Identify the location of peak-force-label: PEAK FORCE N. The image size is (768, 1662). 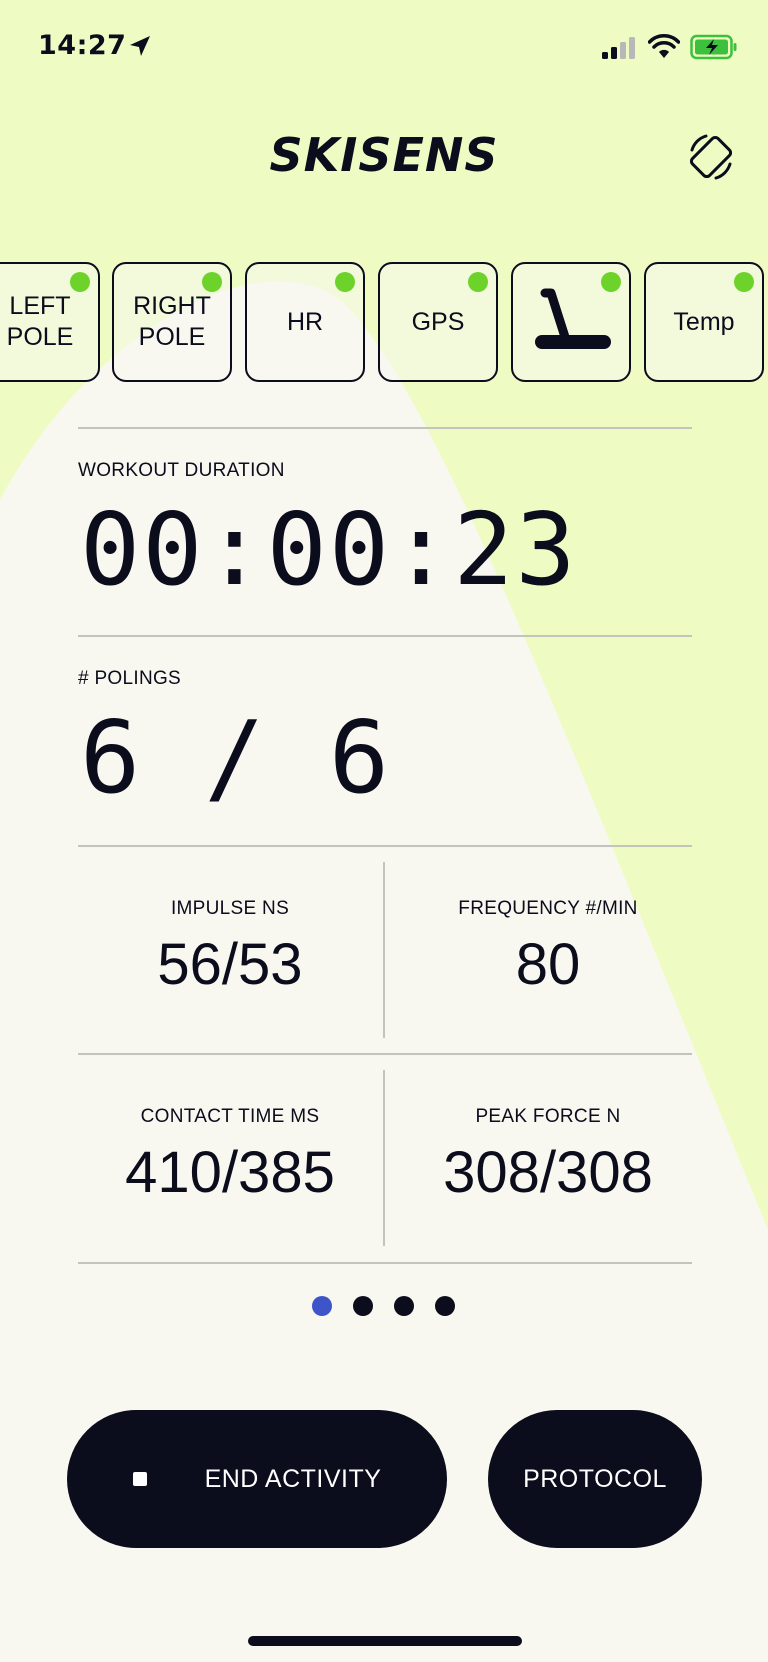
(548, 1116).